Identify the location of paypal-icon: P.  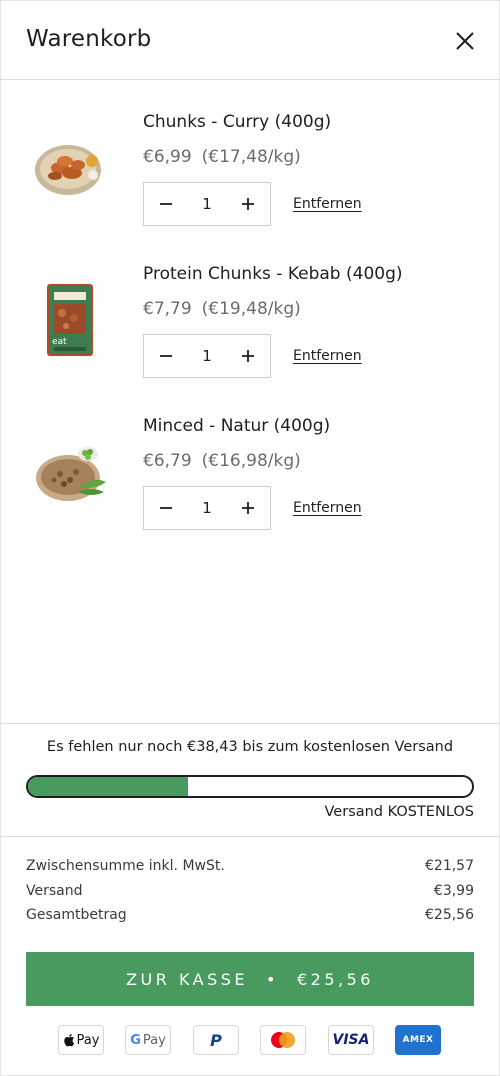
(216, 1040).